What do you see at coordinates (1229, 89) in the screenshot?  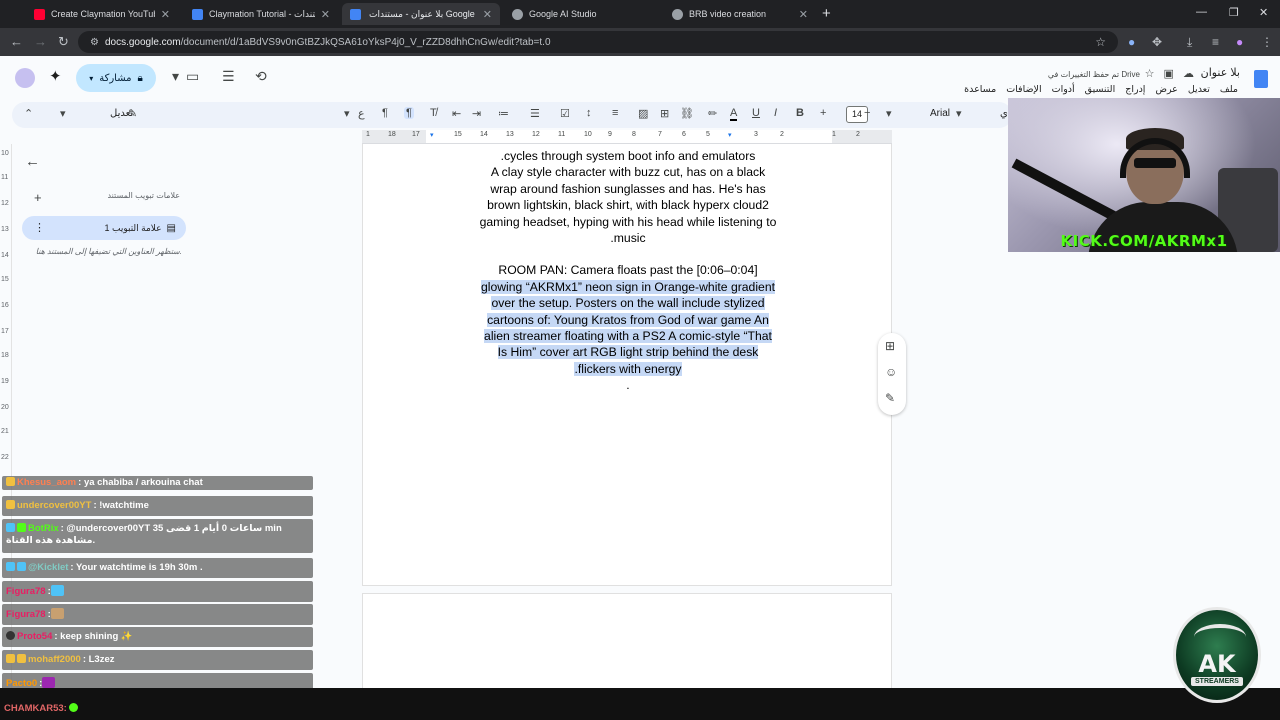 I see `menu-file: ملف` at bounding box center [1229, 89].